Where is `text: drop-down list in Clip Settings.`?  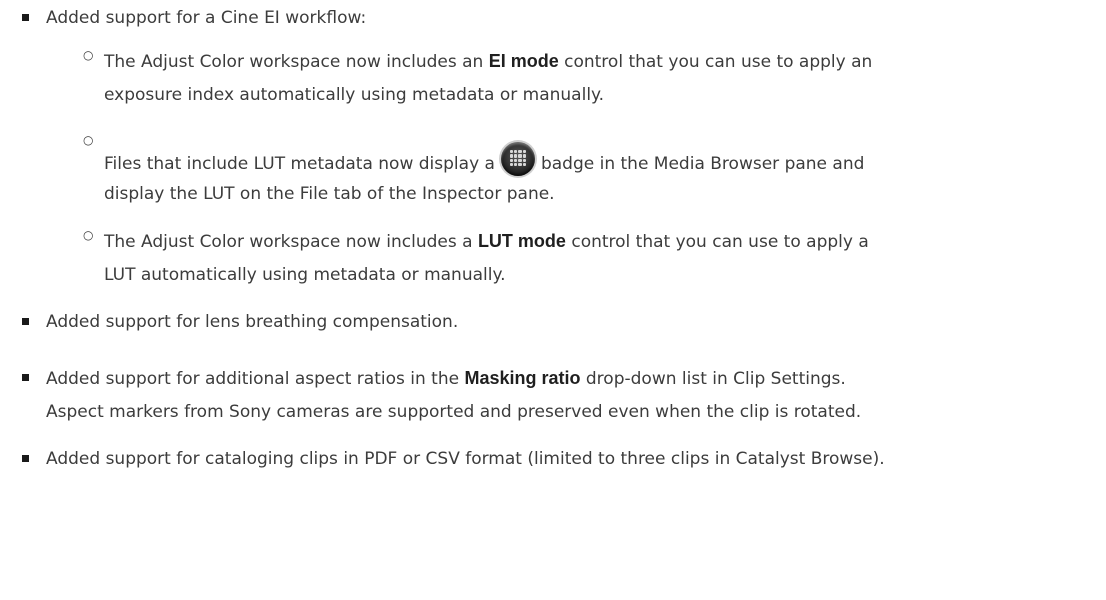
text: drop-down list in Clip Settings. is located at coordinates (713, 379).